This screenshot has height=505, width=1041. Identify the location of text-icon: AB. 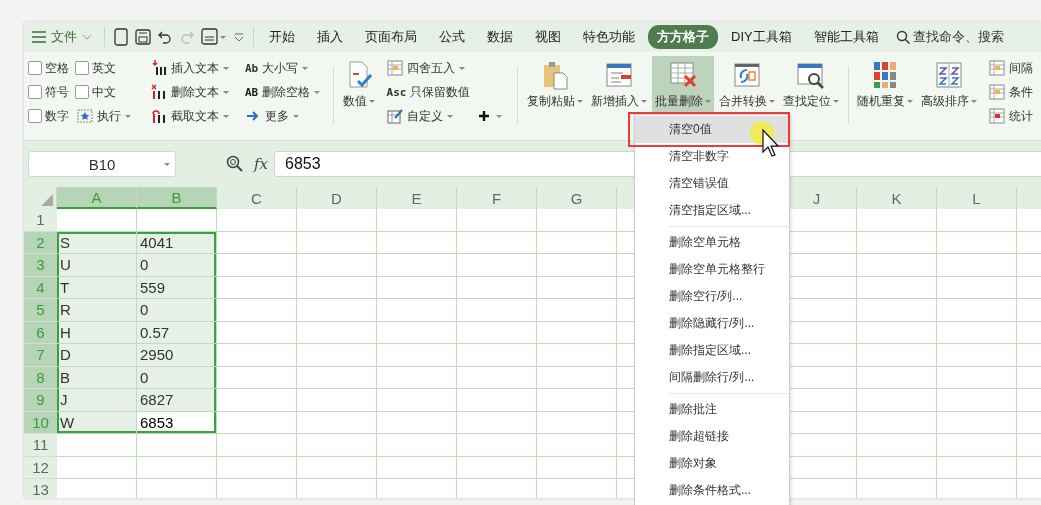
(252, 92).